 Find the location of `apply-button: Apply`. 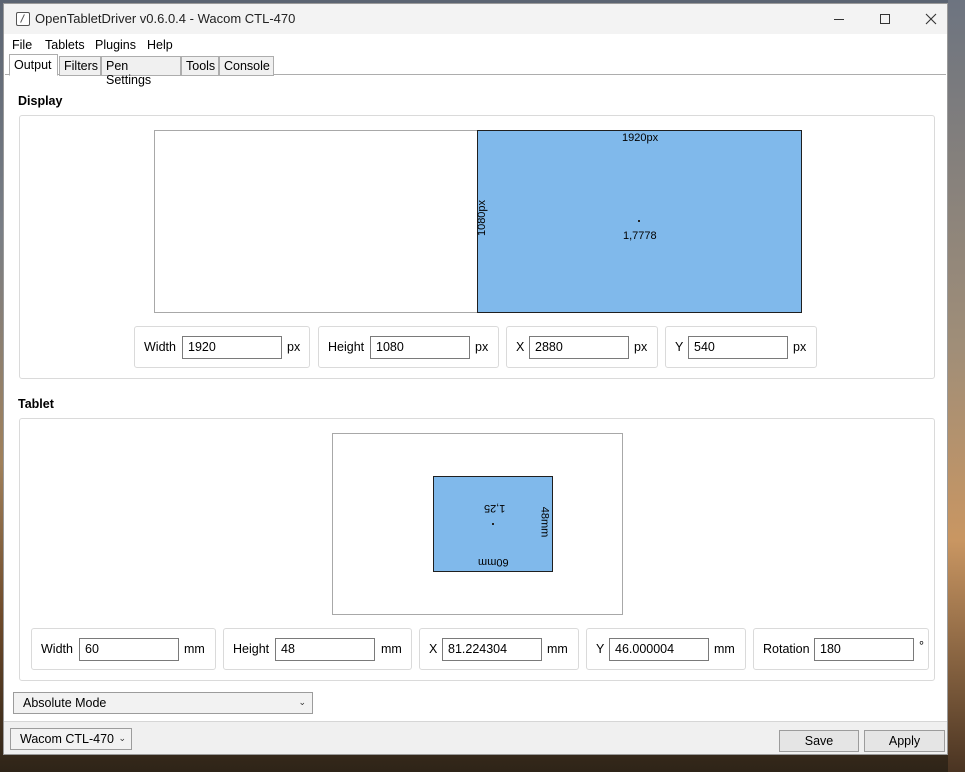

apply-button: Apply is located at coordinates (904, 741).